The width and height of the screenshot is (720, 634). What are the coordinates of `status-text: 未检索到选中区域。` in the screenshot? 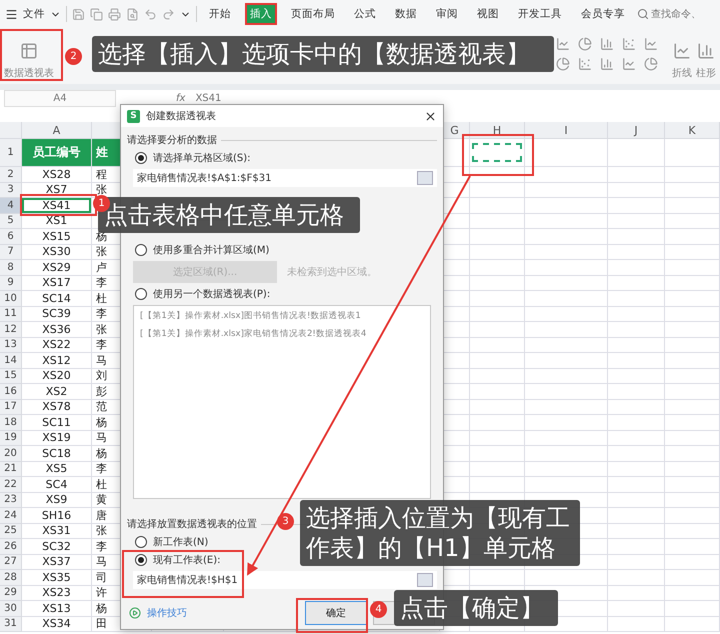 It's located at (332, 272).